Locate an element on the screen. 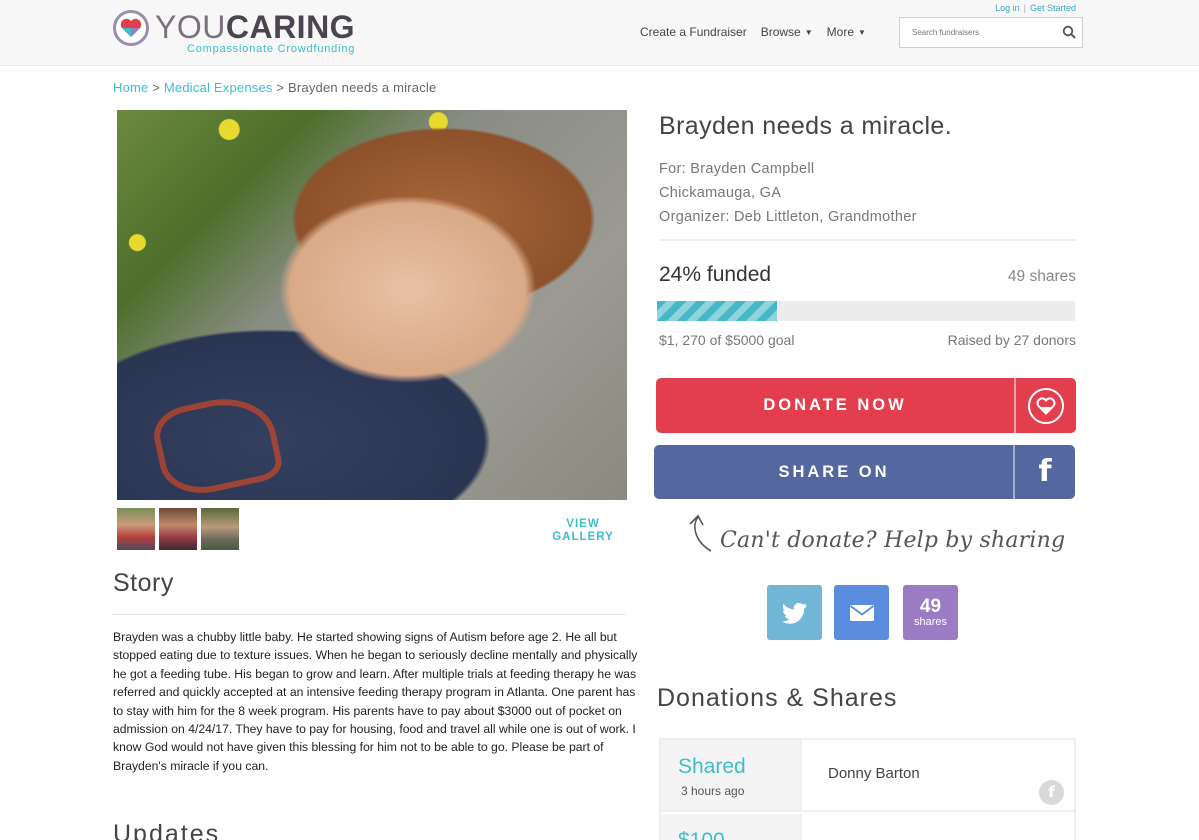 The width and height of the screenshot is (1199, 840). nav-browse-label: Browse is located at coordinates (780, 32).